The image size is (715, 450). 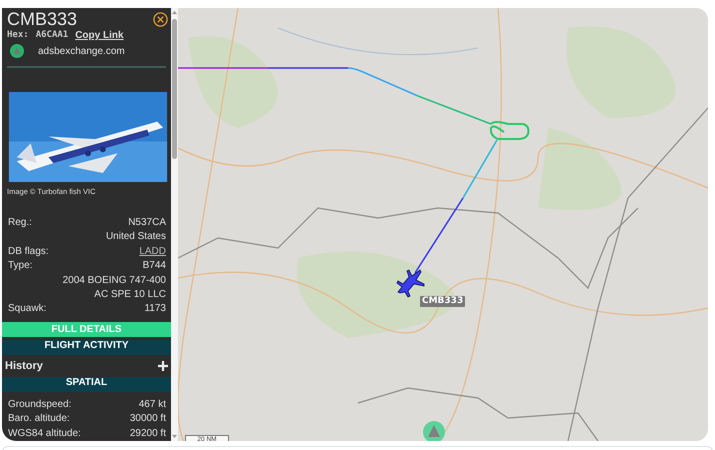 What do you see at coordinates (154, 266) in the screenshot?
I see `field-value: B744` at bounding box center [154, 266].